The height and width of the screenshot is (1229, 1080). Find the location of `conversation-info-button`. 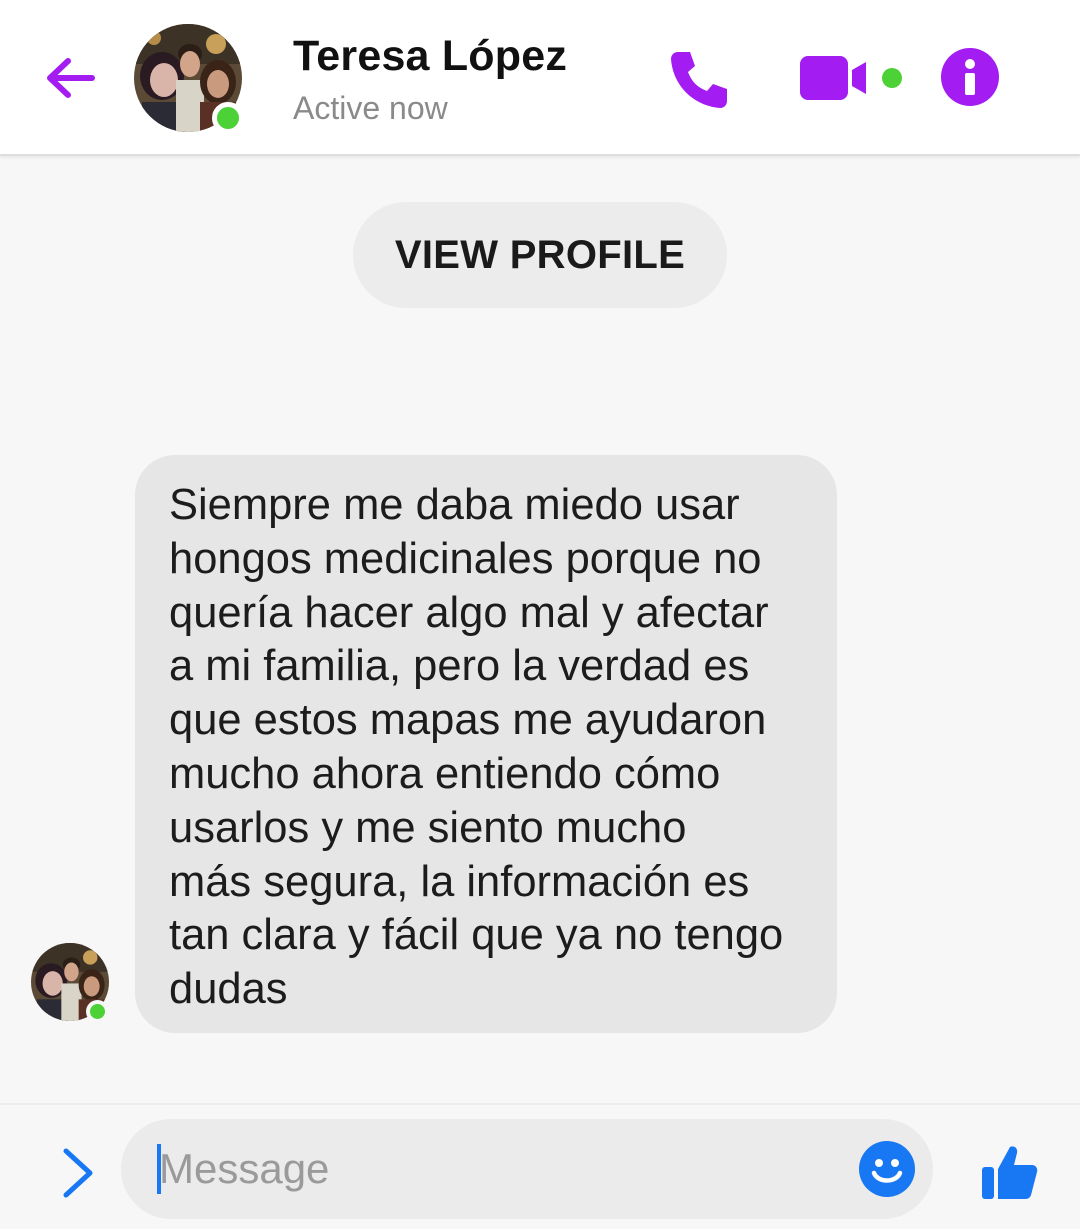

conversation-info-button is located at coordinates (970, 77).